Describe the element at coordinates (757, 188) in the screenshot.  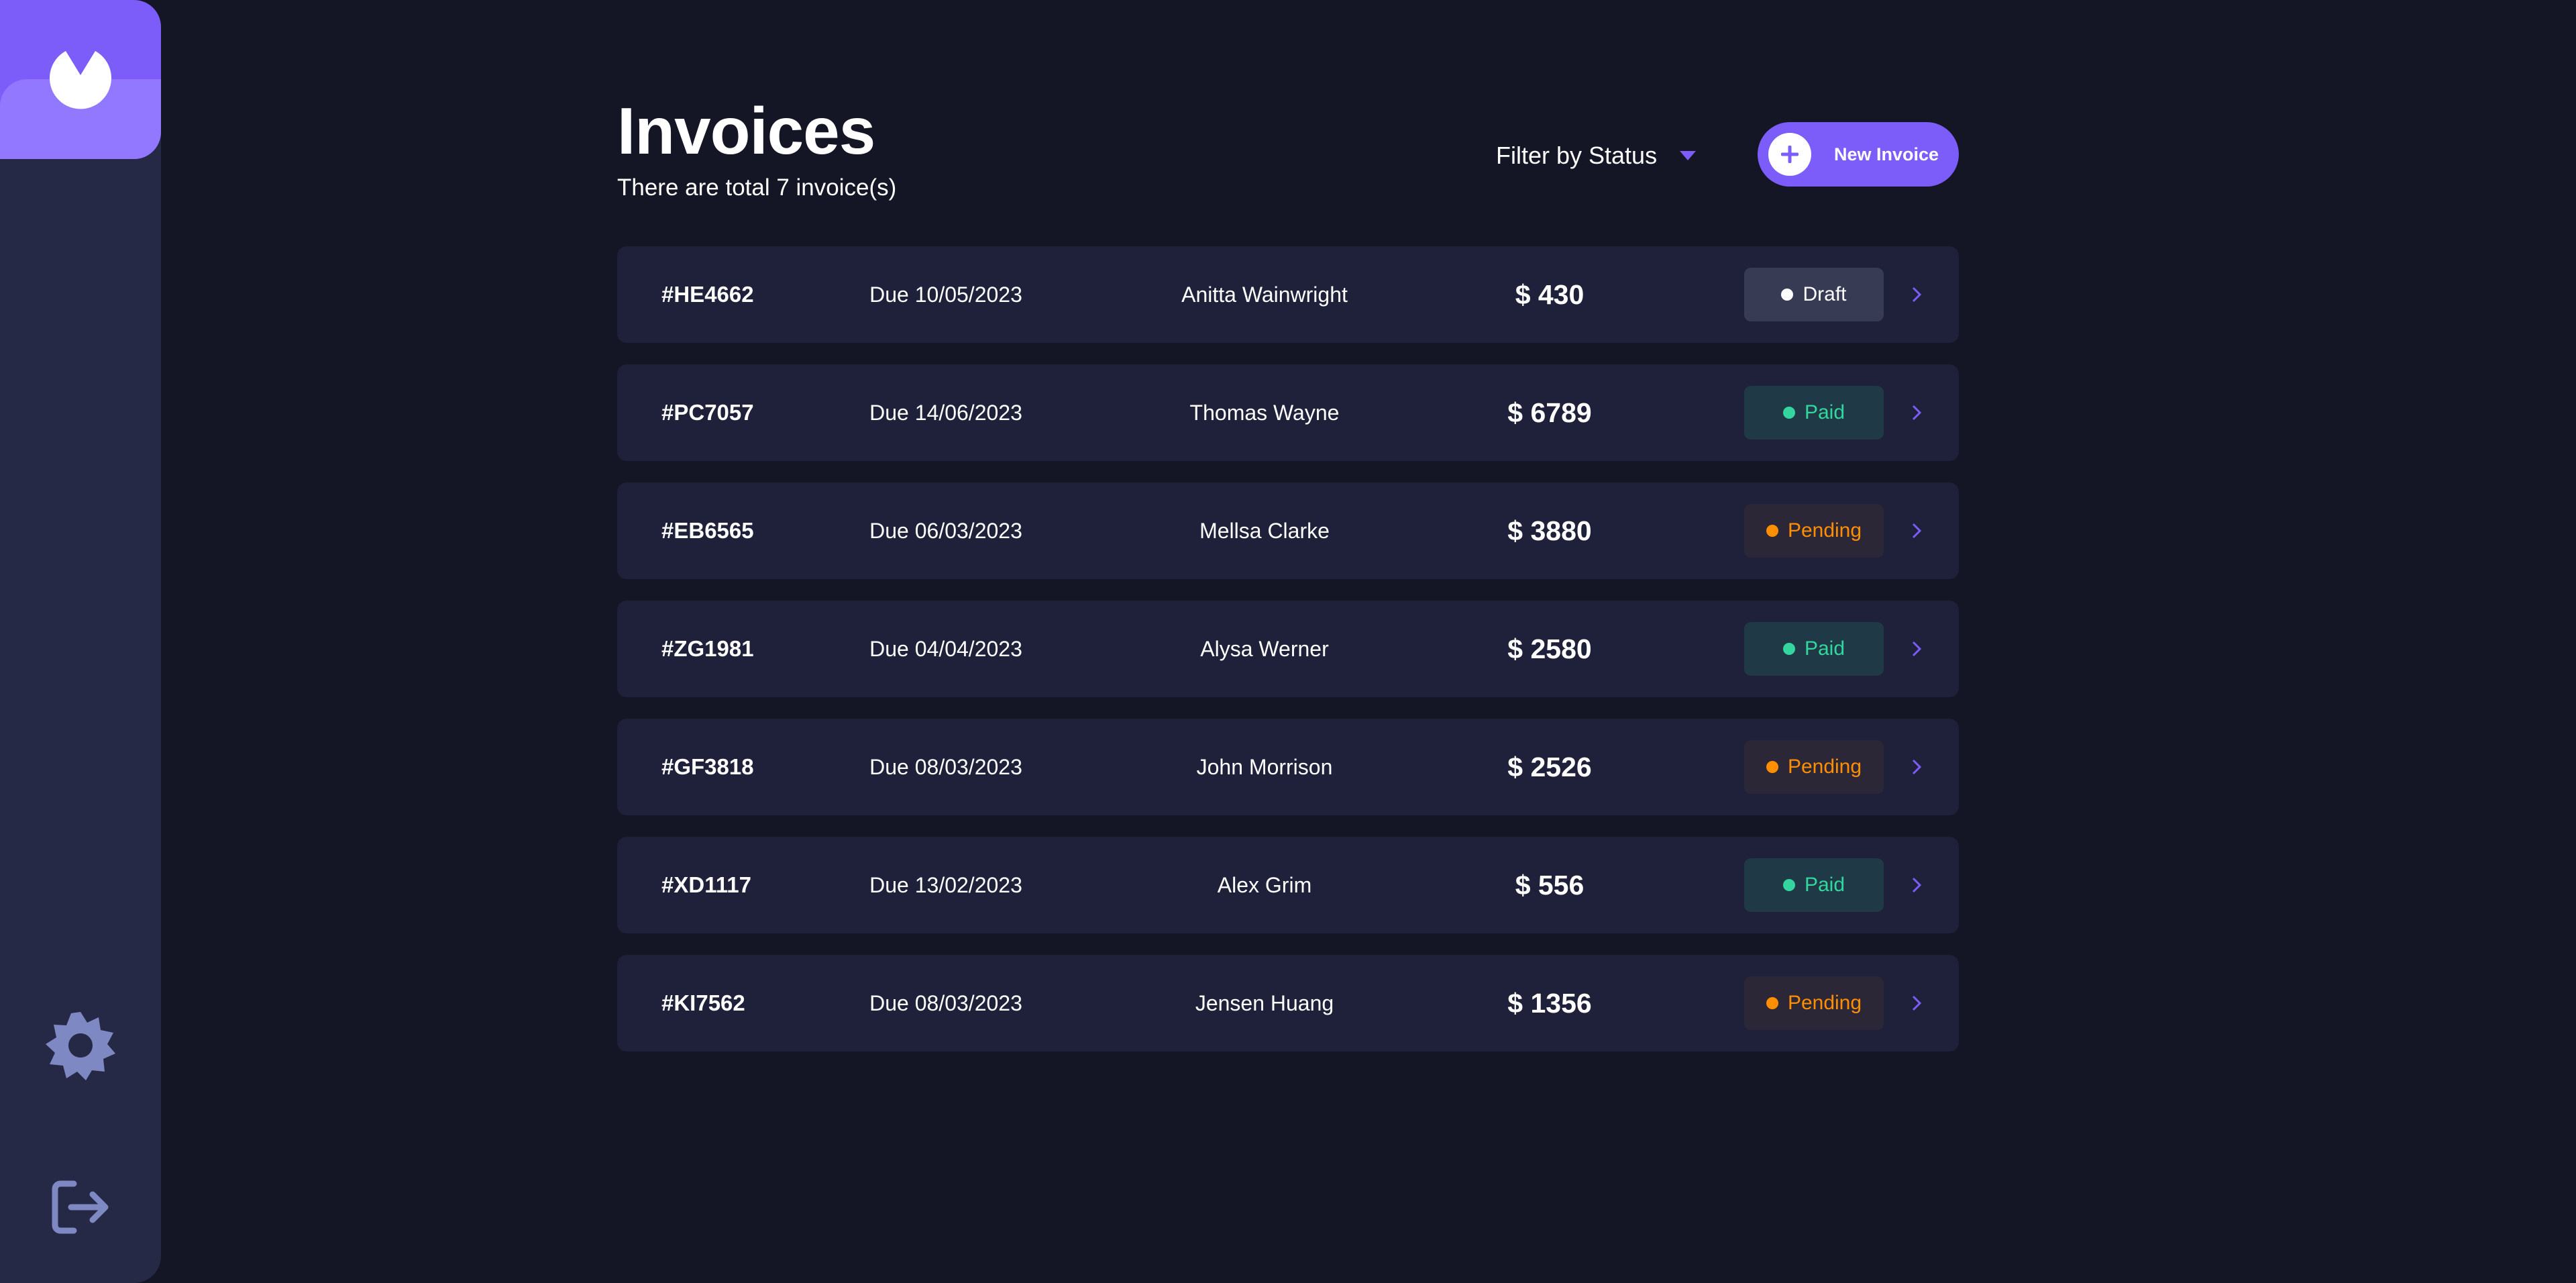
I see `invoice-count-text: There are total 7 invoice(s)` at that location.